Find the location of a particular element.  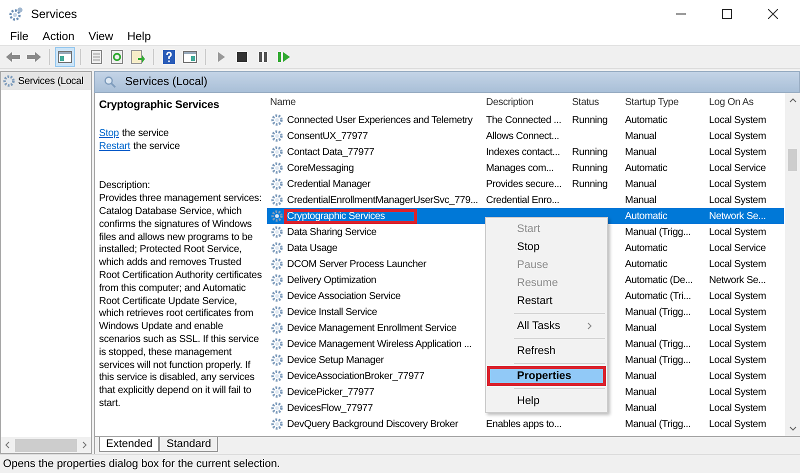

service-name-cell: ConsentUX_77977 is located at coordinates (375, 136).